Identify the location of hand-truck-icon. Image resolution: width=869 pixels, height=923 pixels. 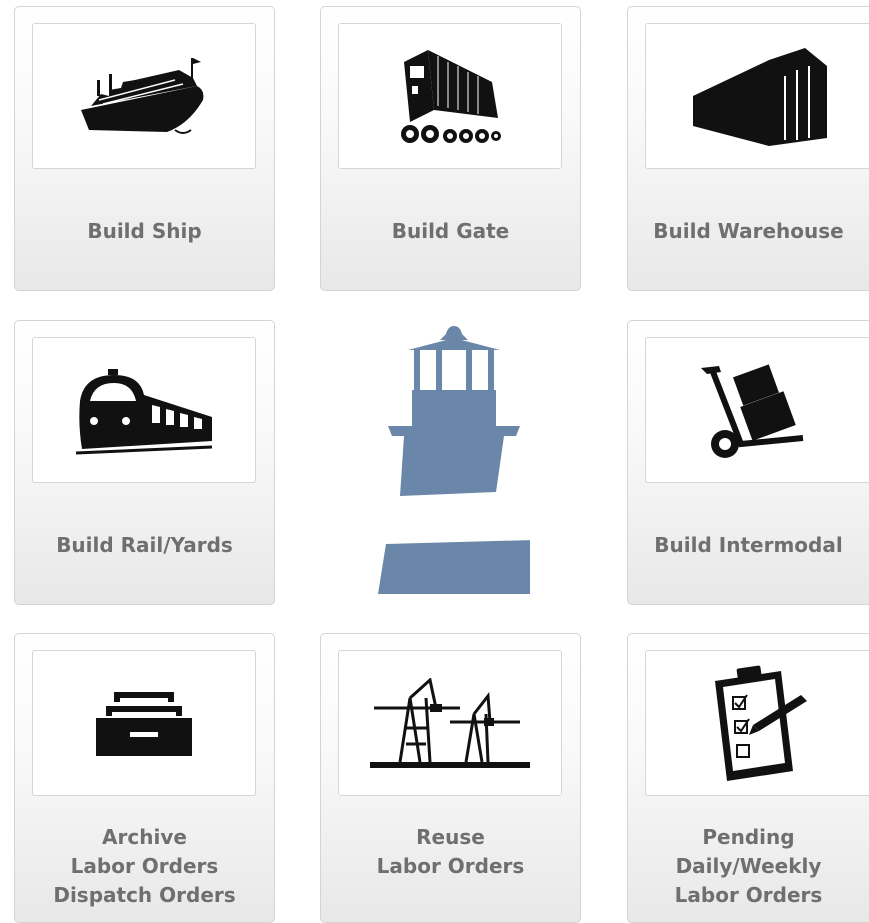
(751, 411).